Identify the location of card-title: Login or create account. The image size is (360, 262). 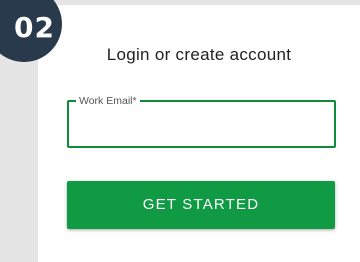
(199, 54).